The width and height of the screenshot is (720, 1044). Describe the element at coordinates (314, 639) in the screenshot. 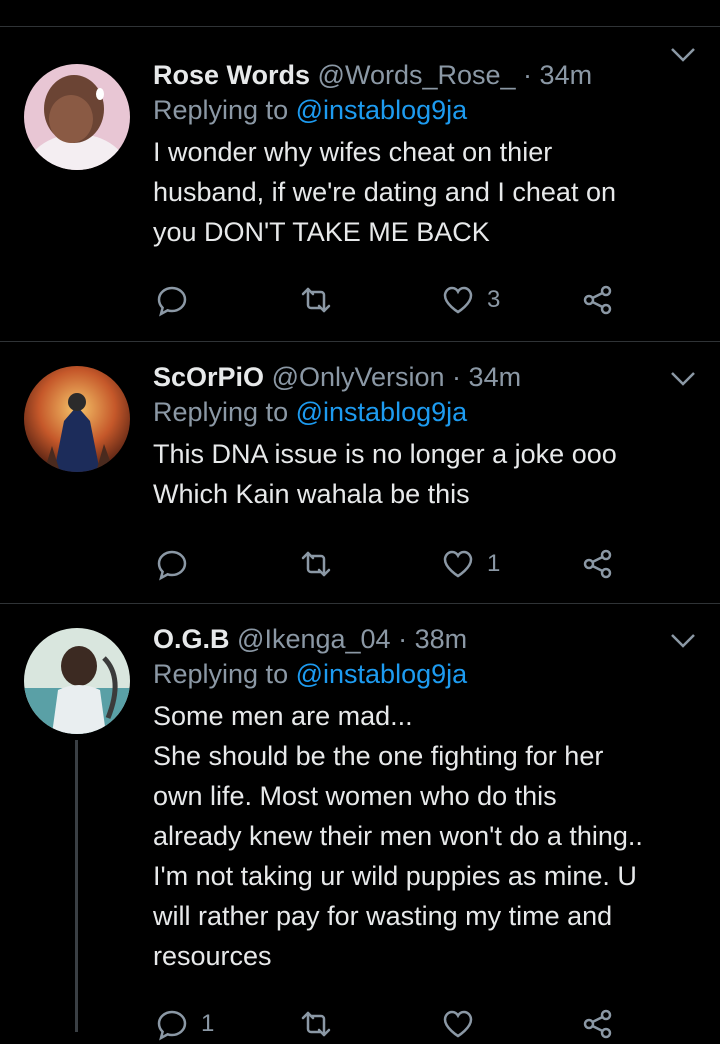

I see `handle: @Ikenga_04` at that location.